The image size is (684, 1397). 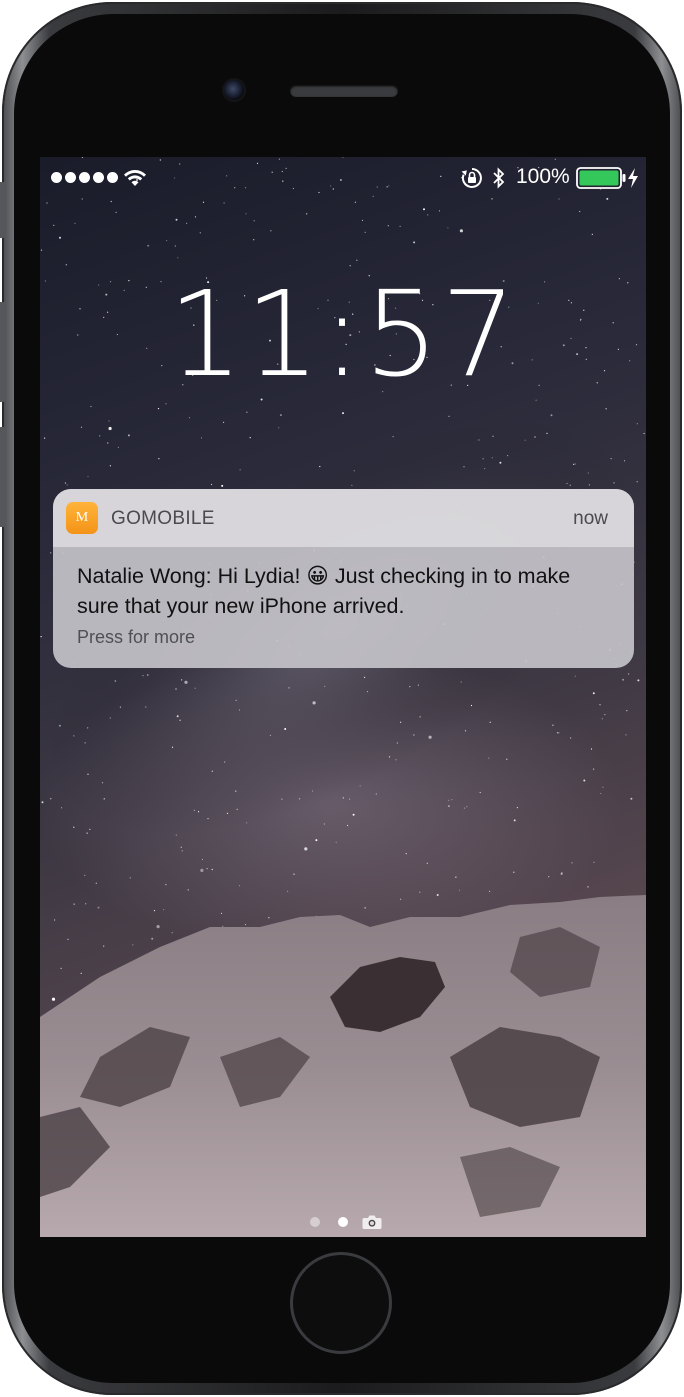 I want to click on status-bar: 100%, so click(x=343, y=178).